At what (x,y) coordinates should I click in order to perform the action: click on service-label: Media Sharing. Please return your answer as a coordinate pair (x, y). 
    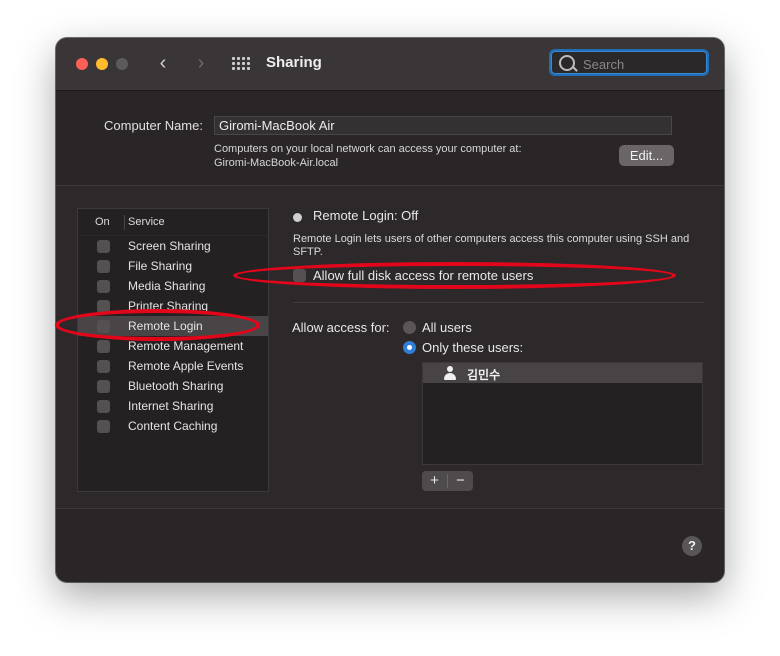
    Looking at the image, I should click on (167, 286).